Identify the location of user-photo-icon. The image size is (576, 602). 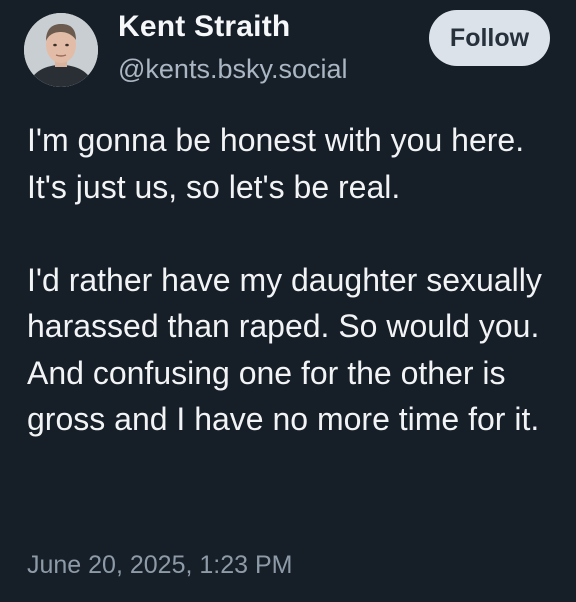
(61, 50).